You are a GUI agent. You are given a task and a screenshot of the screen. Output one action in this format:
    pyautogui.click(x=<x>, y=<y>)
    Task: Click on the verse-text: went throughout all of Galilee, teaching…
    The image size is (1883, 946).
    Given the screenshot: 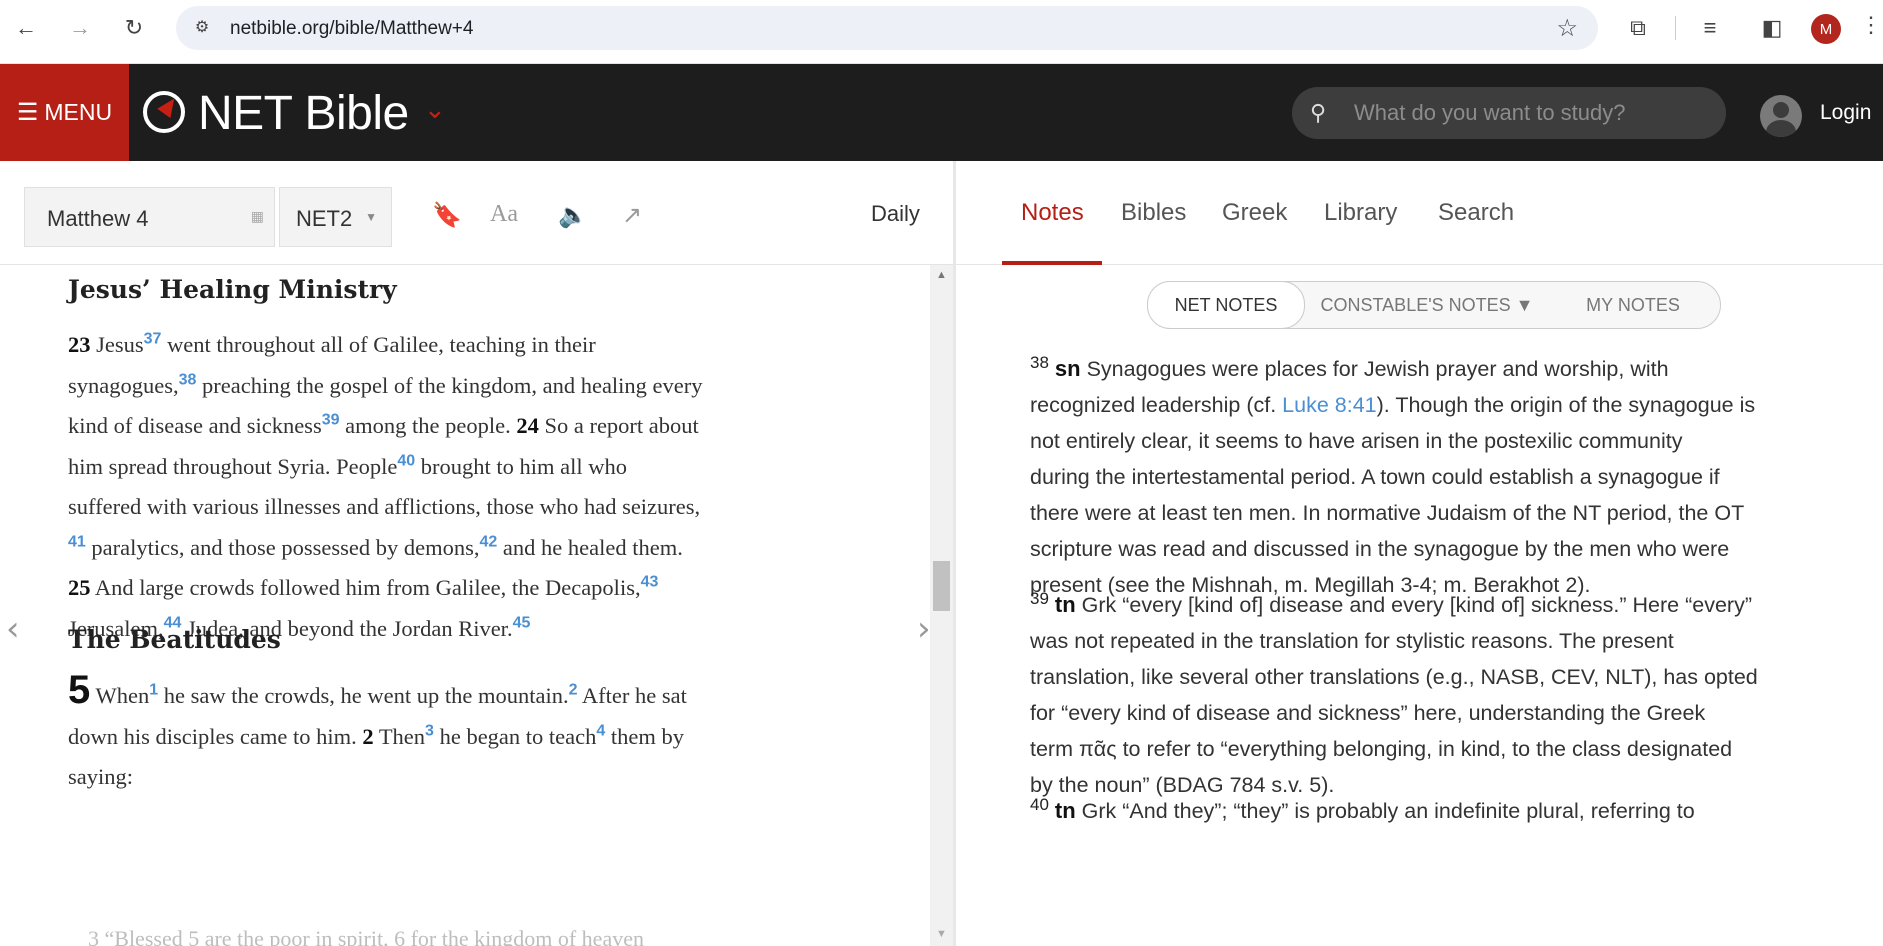 What is the action you would take?
    pyautogui.click(x=378, y=344)
    